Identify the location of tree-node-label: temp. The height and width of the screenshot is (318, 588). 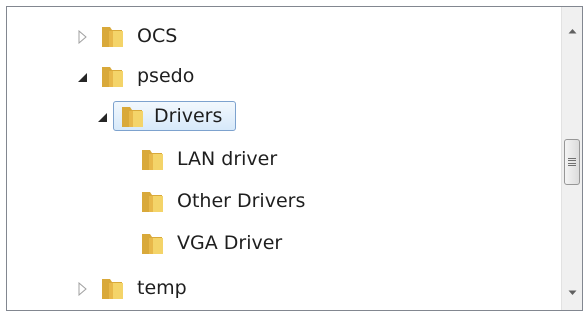
(162, 288).